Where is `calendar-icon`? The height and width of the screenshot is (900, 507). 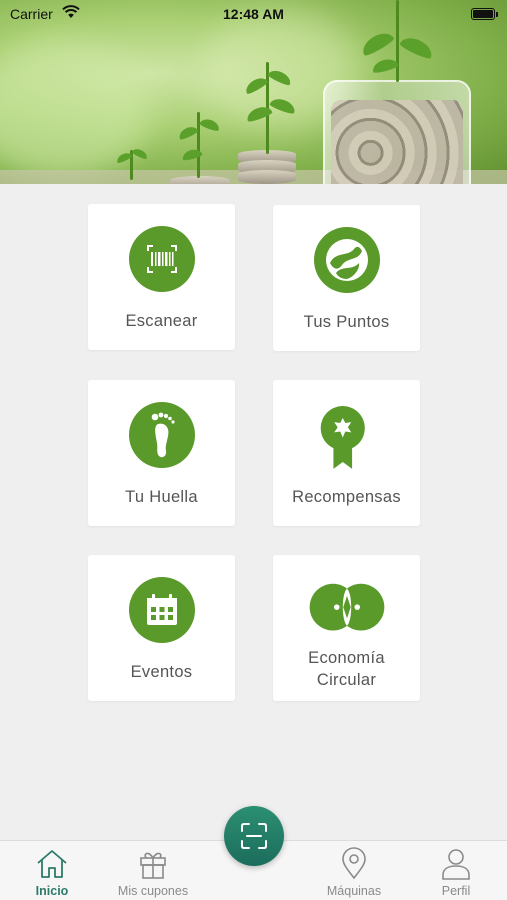
calendar-icon is located at coordinates (161, 610).